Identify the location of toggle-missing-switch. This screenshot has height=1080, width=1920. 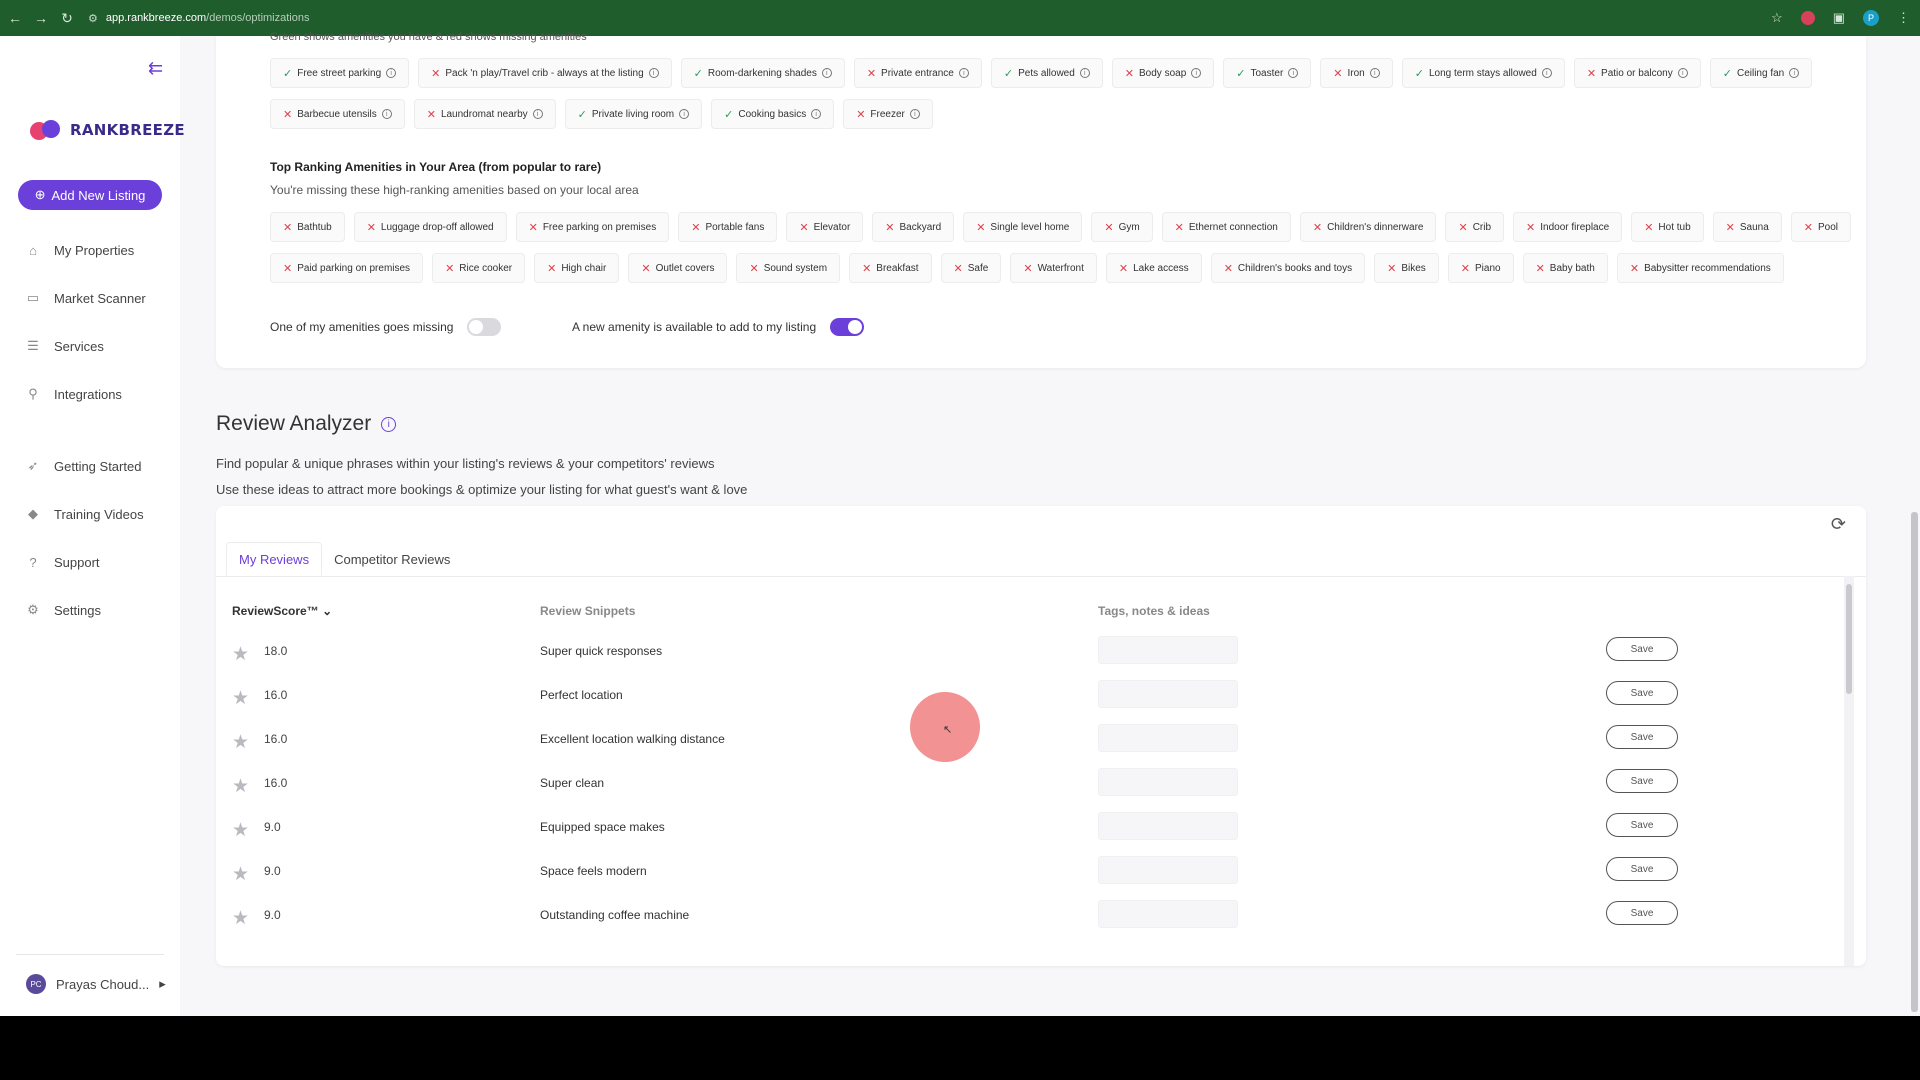
(484, 327).